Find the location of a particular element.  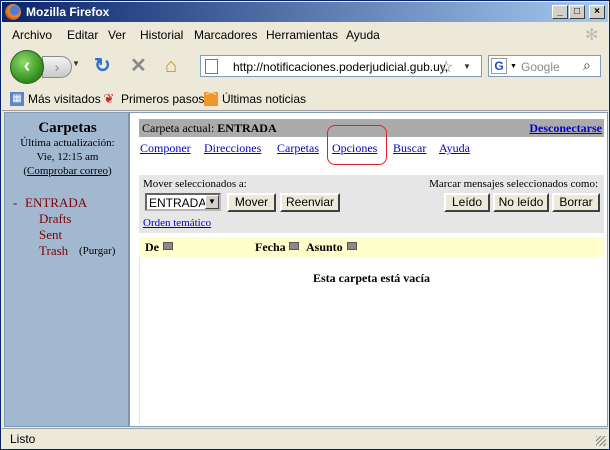

menu-archivo: Archivo is located at coordinates (32, 35).